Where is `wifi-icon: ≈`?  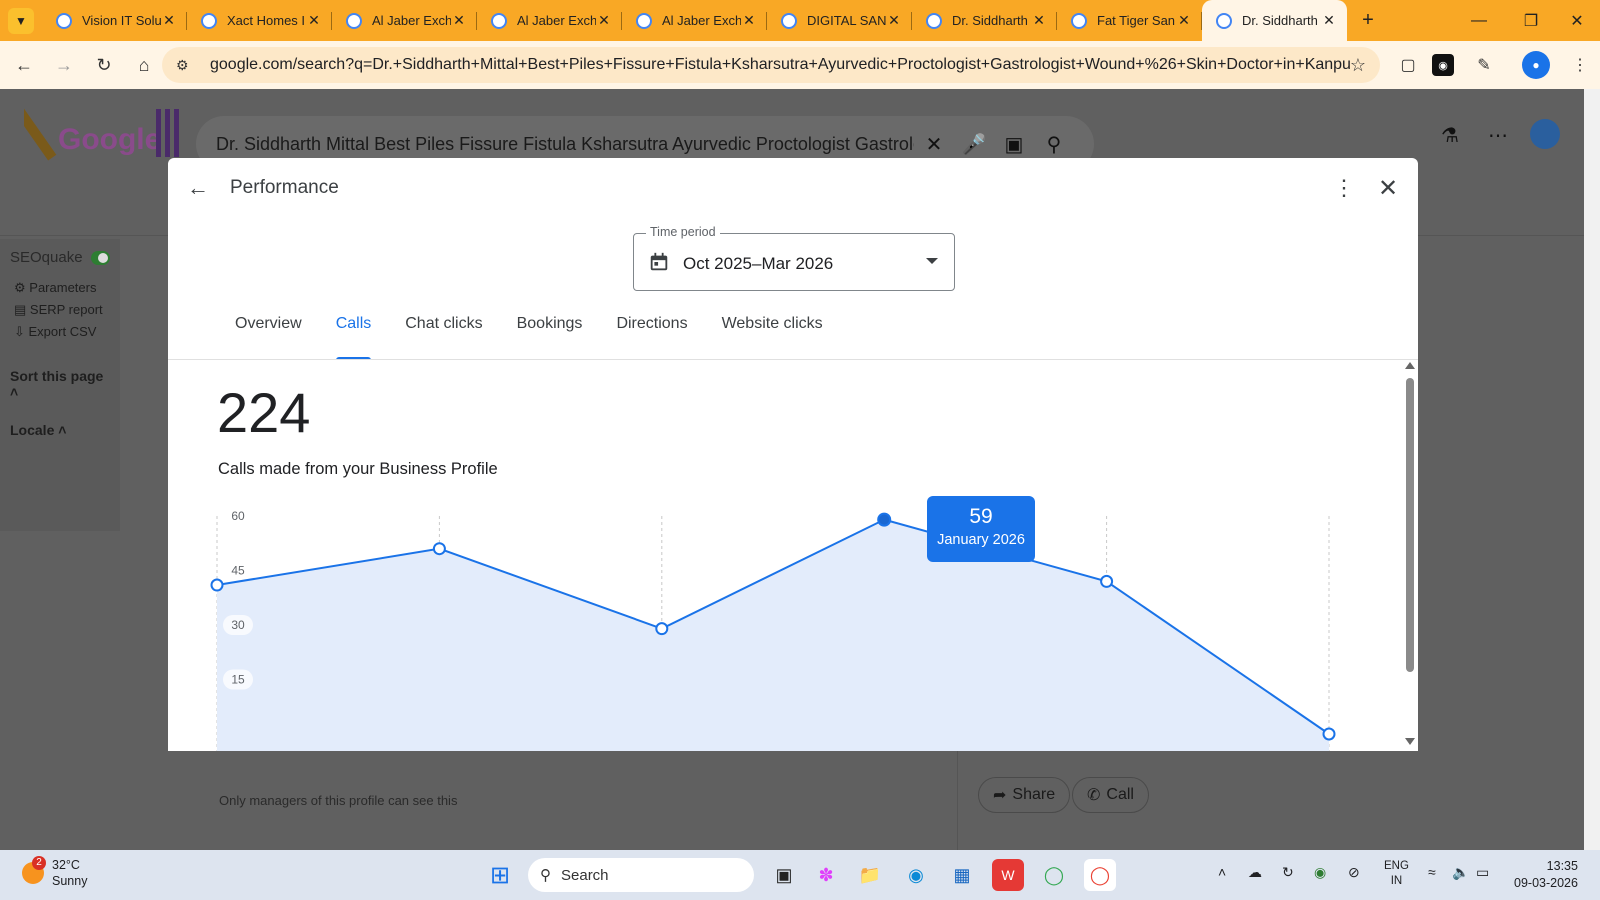 wifi-icon: ≈ is located at coordinates (1432, 872).